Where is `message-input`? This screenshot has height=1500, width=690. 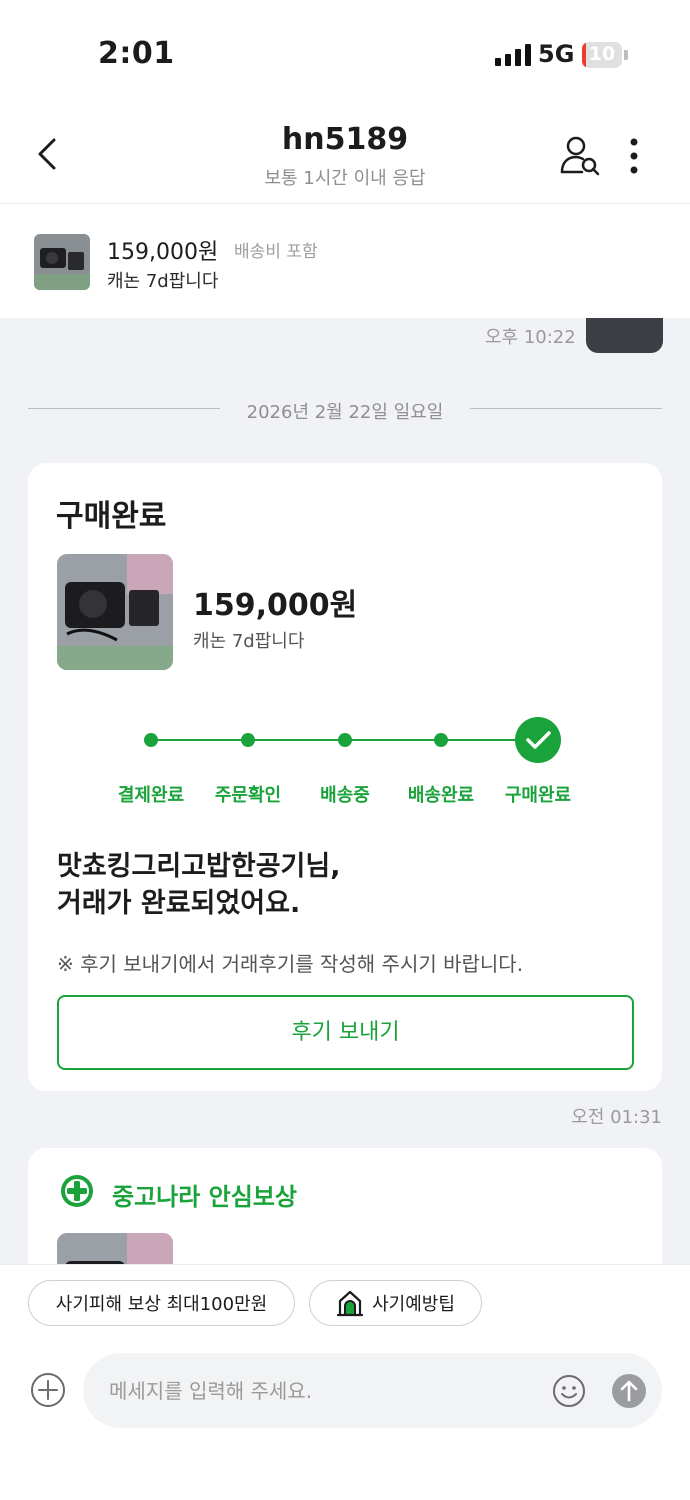 message-input is located at coordinates (324, 1390).